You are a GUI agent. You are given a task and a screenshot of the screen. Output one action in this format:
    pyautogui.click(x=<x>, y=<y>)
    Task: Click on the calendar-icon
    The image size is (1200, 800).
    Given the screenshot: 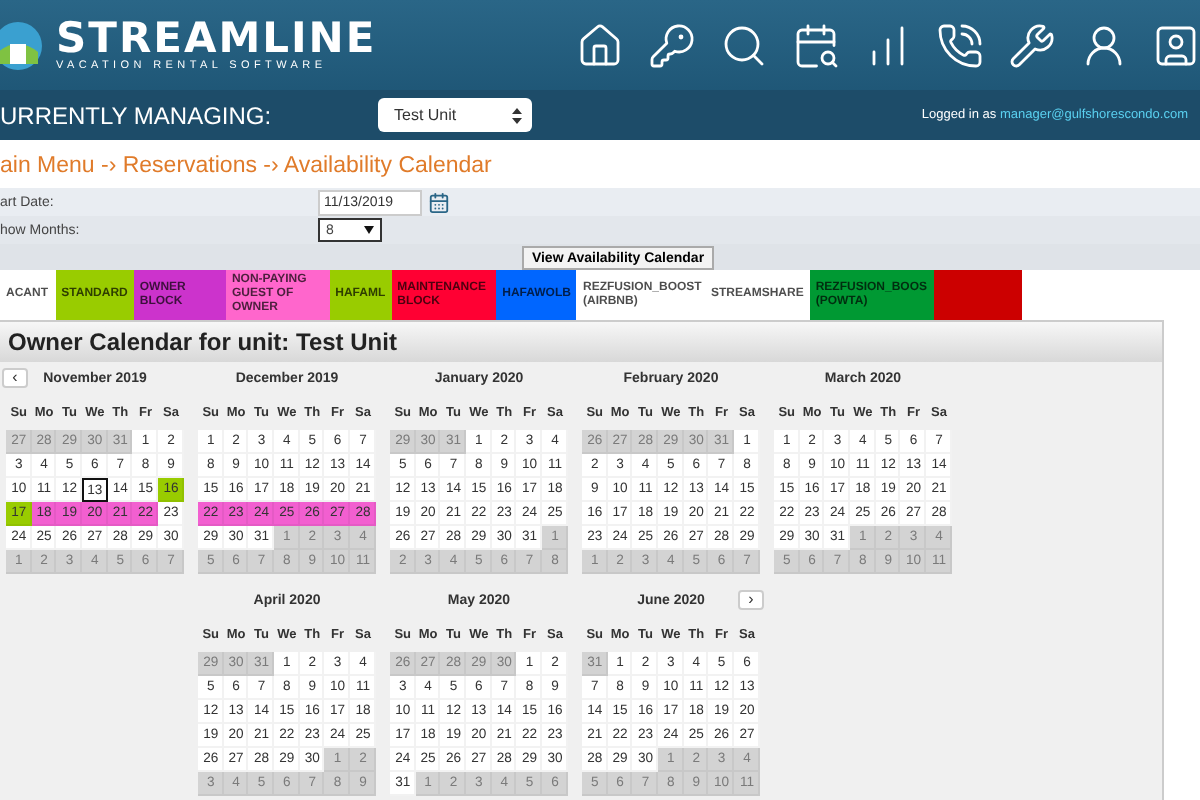 What is the action you would take?
    pyautogui.click(x=439, y=202)
    